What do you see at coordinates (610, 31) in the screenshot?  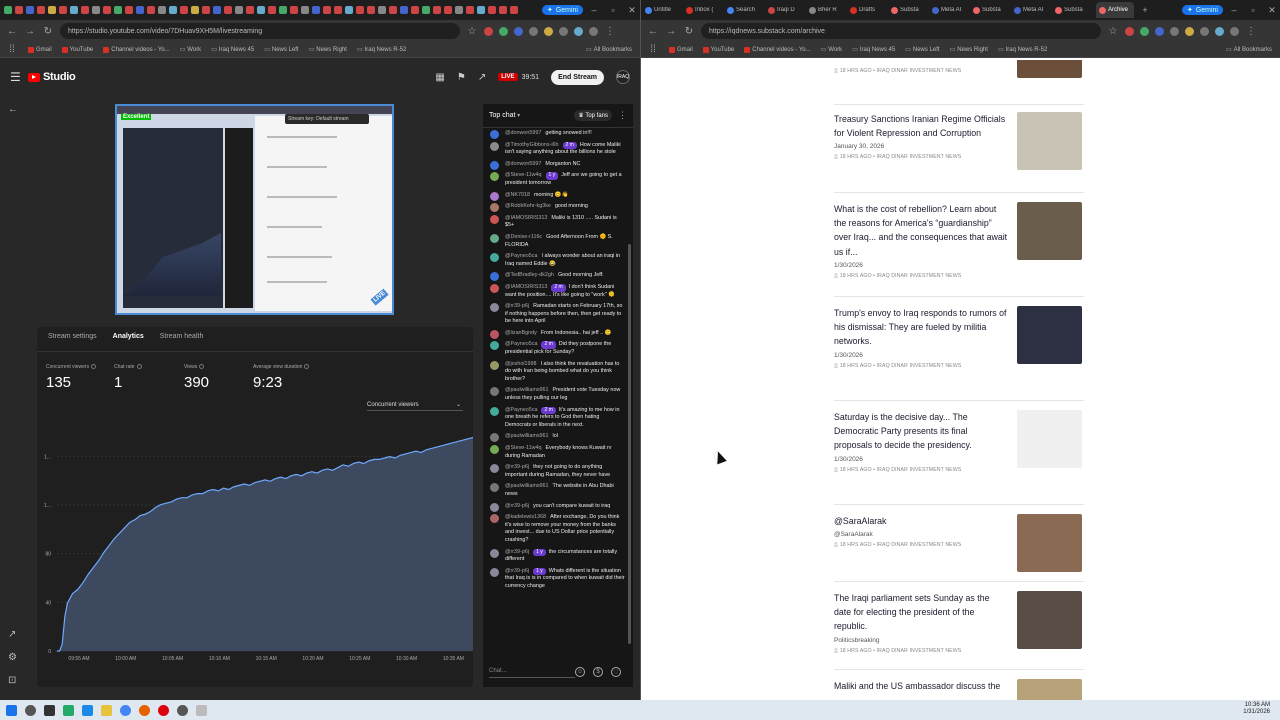 I see `menu-kebab-icon: ⋮` at bounding box center [610, 31].